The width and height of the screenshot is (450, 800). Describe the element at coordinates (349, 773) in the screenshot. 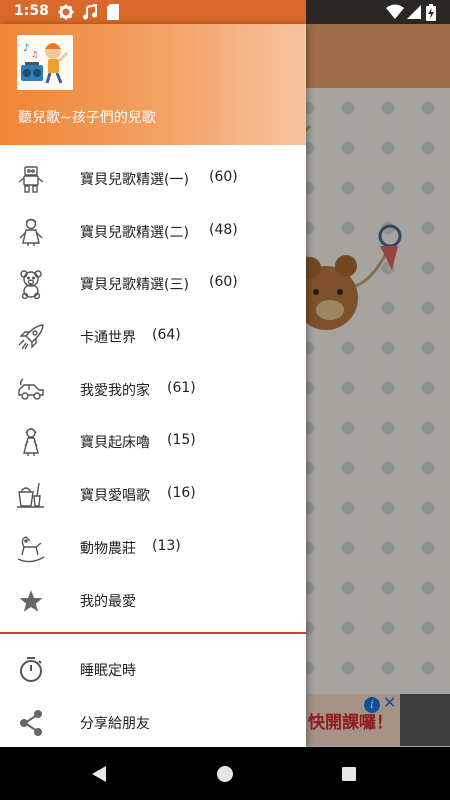

I see `recents-icon` at that location.